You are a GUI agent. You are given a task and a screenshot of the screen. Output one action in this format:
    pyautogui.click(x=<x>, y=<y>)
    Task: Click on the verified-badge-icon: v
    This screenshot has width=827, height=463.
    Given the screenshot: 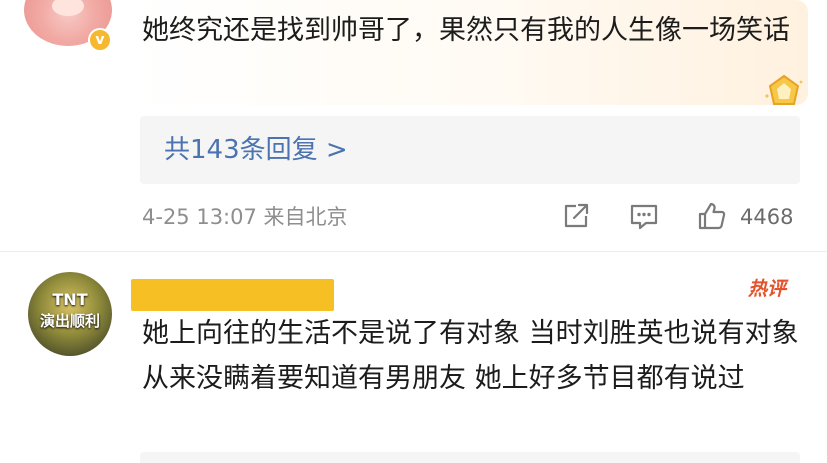 What is the action you would take?
    pyautogui.click(x=100, y=40)
    